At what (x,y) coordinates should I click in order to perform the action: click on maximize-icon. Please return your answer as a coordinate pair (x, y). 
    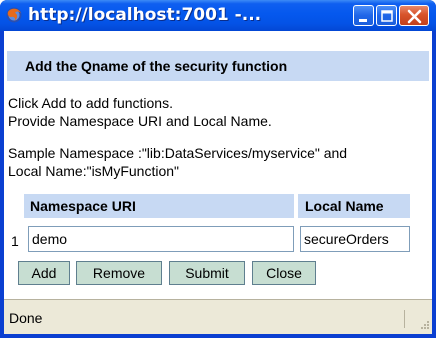
    Looking at the image, I should click on (387, 16).